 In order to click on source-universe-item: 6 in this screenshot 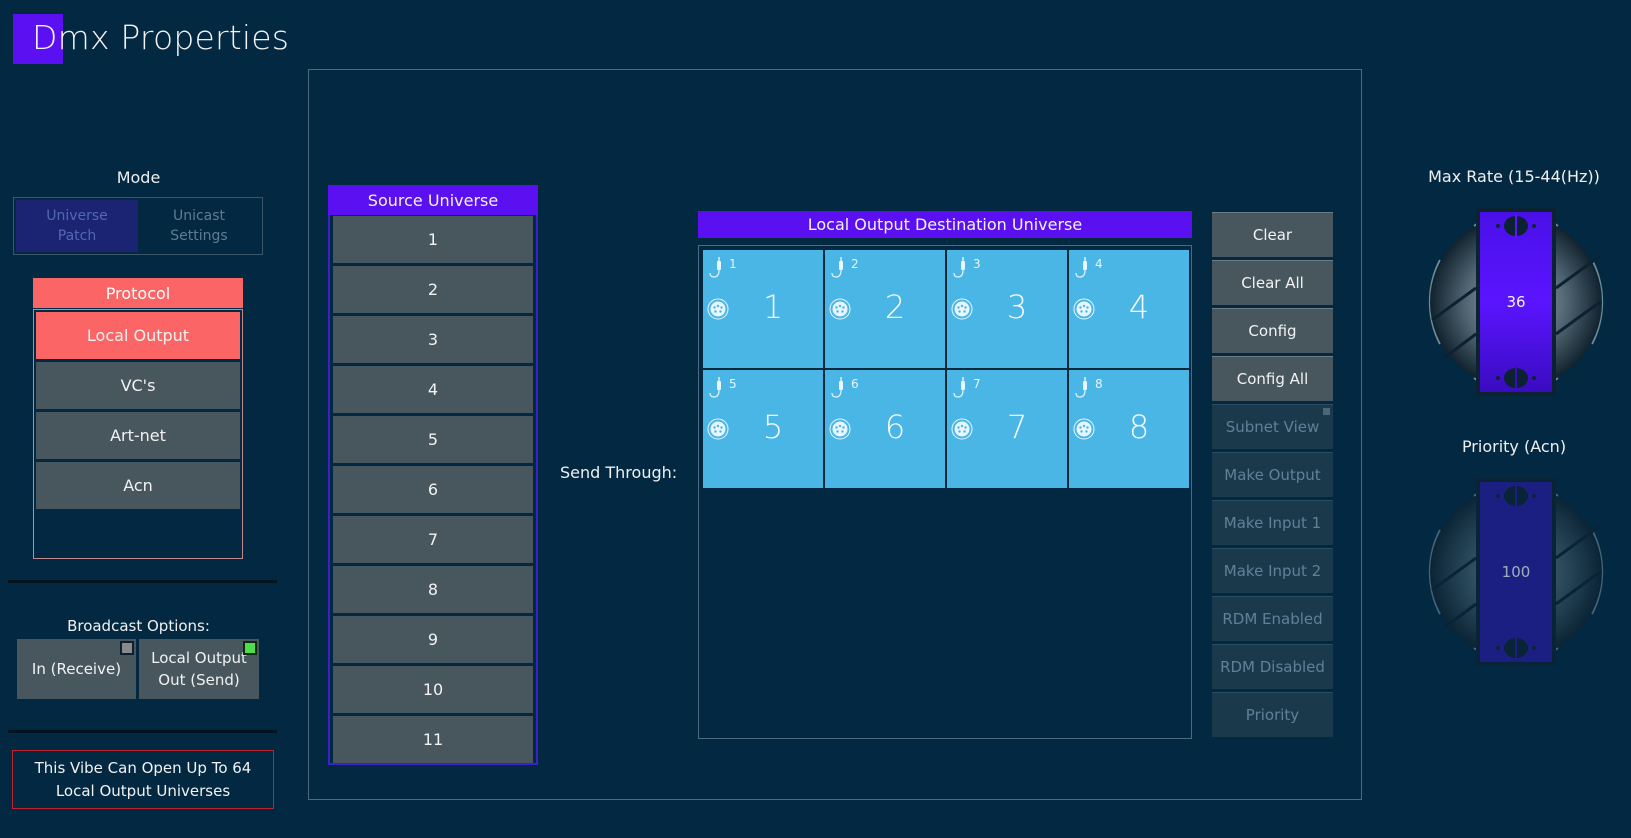, I will do `click(433, 489)`.